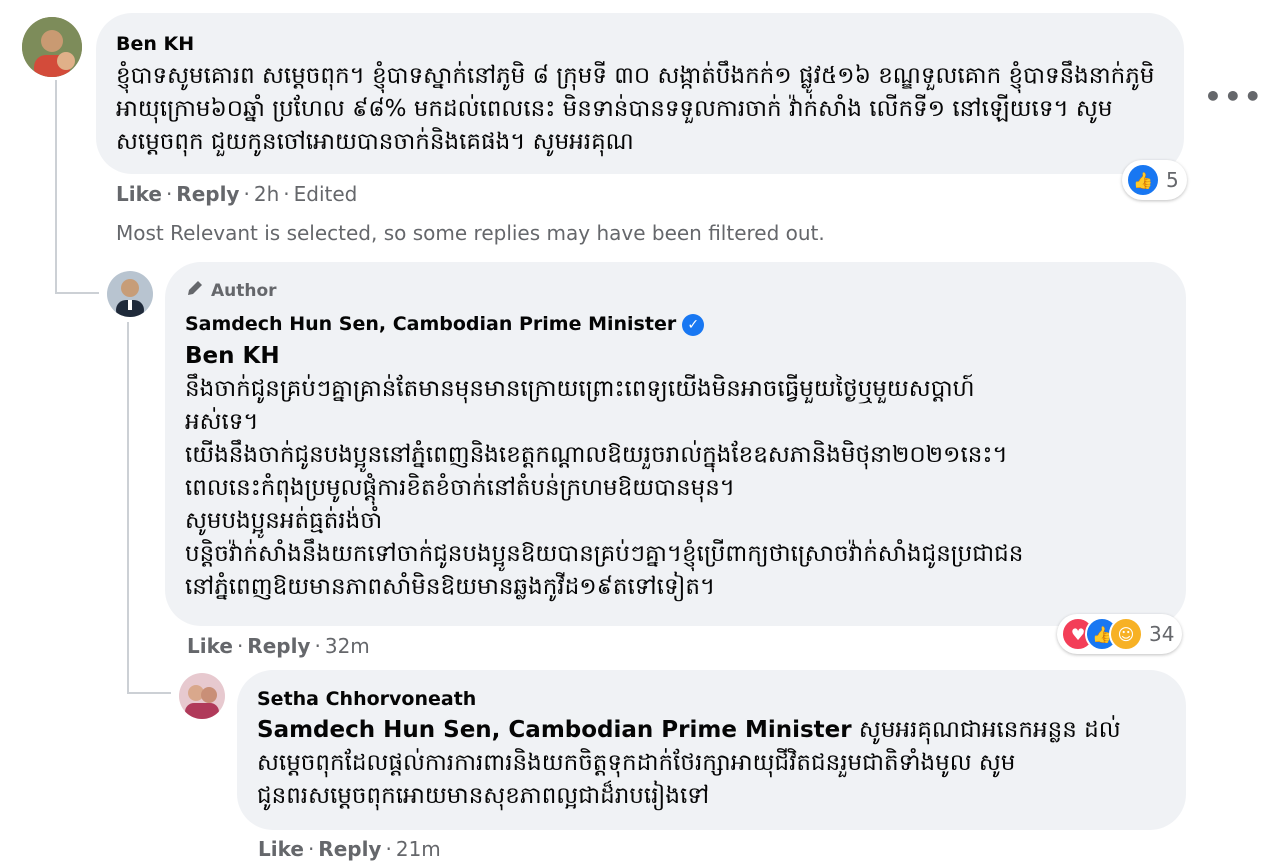  I want to click on thread-line-nested, so click(128, 508).